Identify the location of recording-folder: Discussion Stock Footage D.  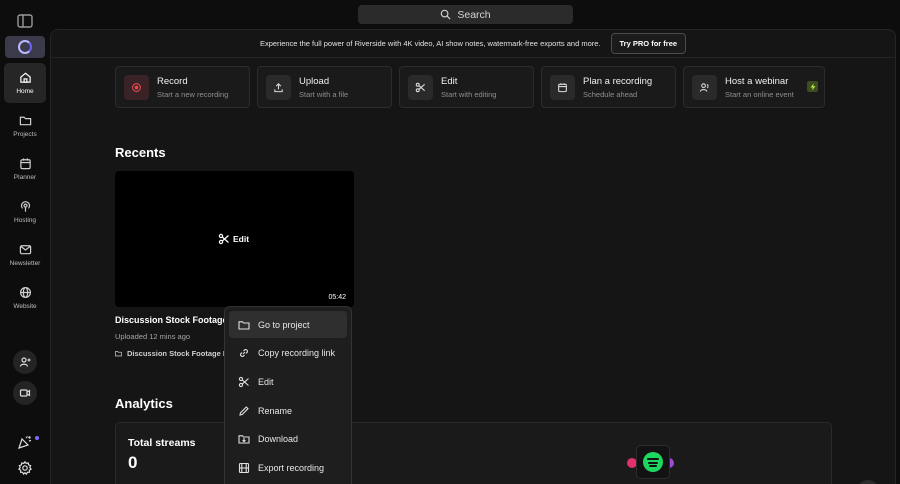
(171, 353).